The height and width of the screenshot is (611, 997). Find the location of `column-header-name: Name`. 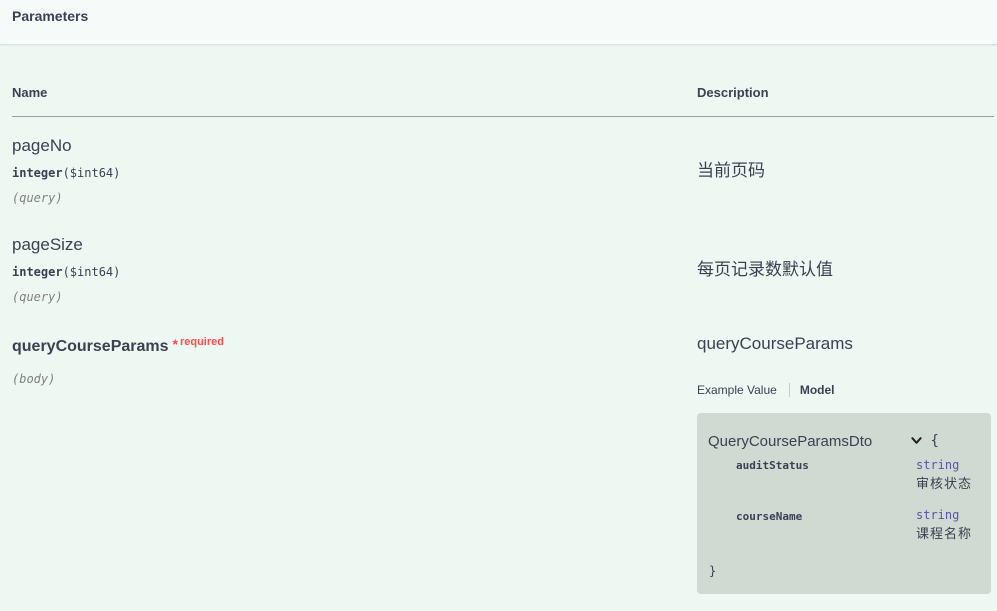

column-header-name: Name is located at coordinates (30, 92).